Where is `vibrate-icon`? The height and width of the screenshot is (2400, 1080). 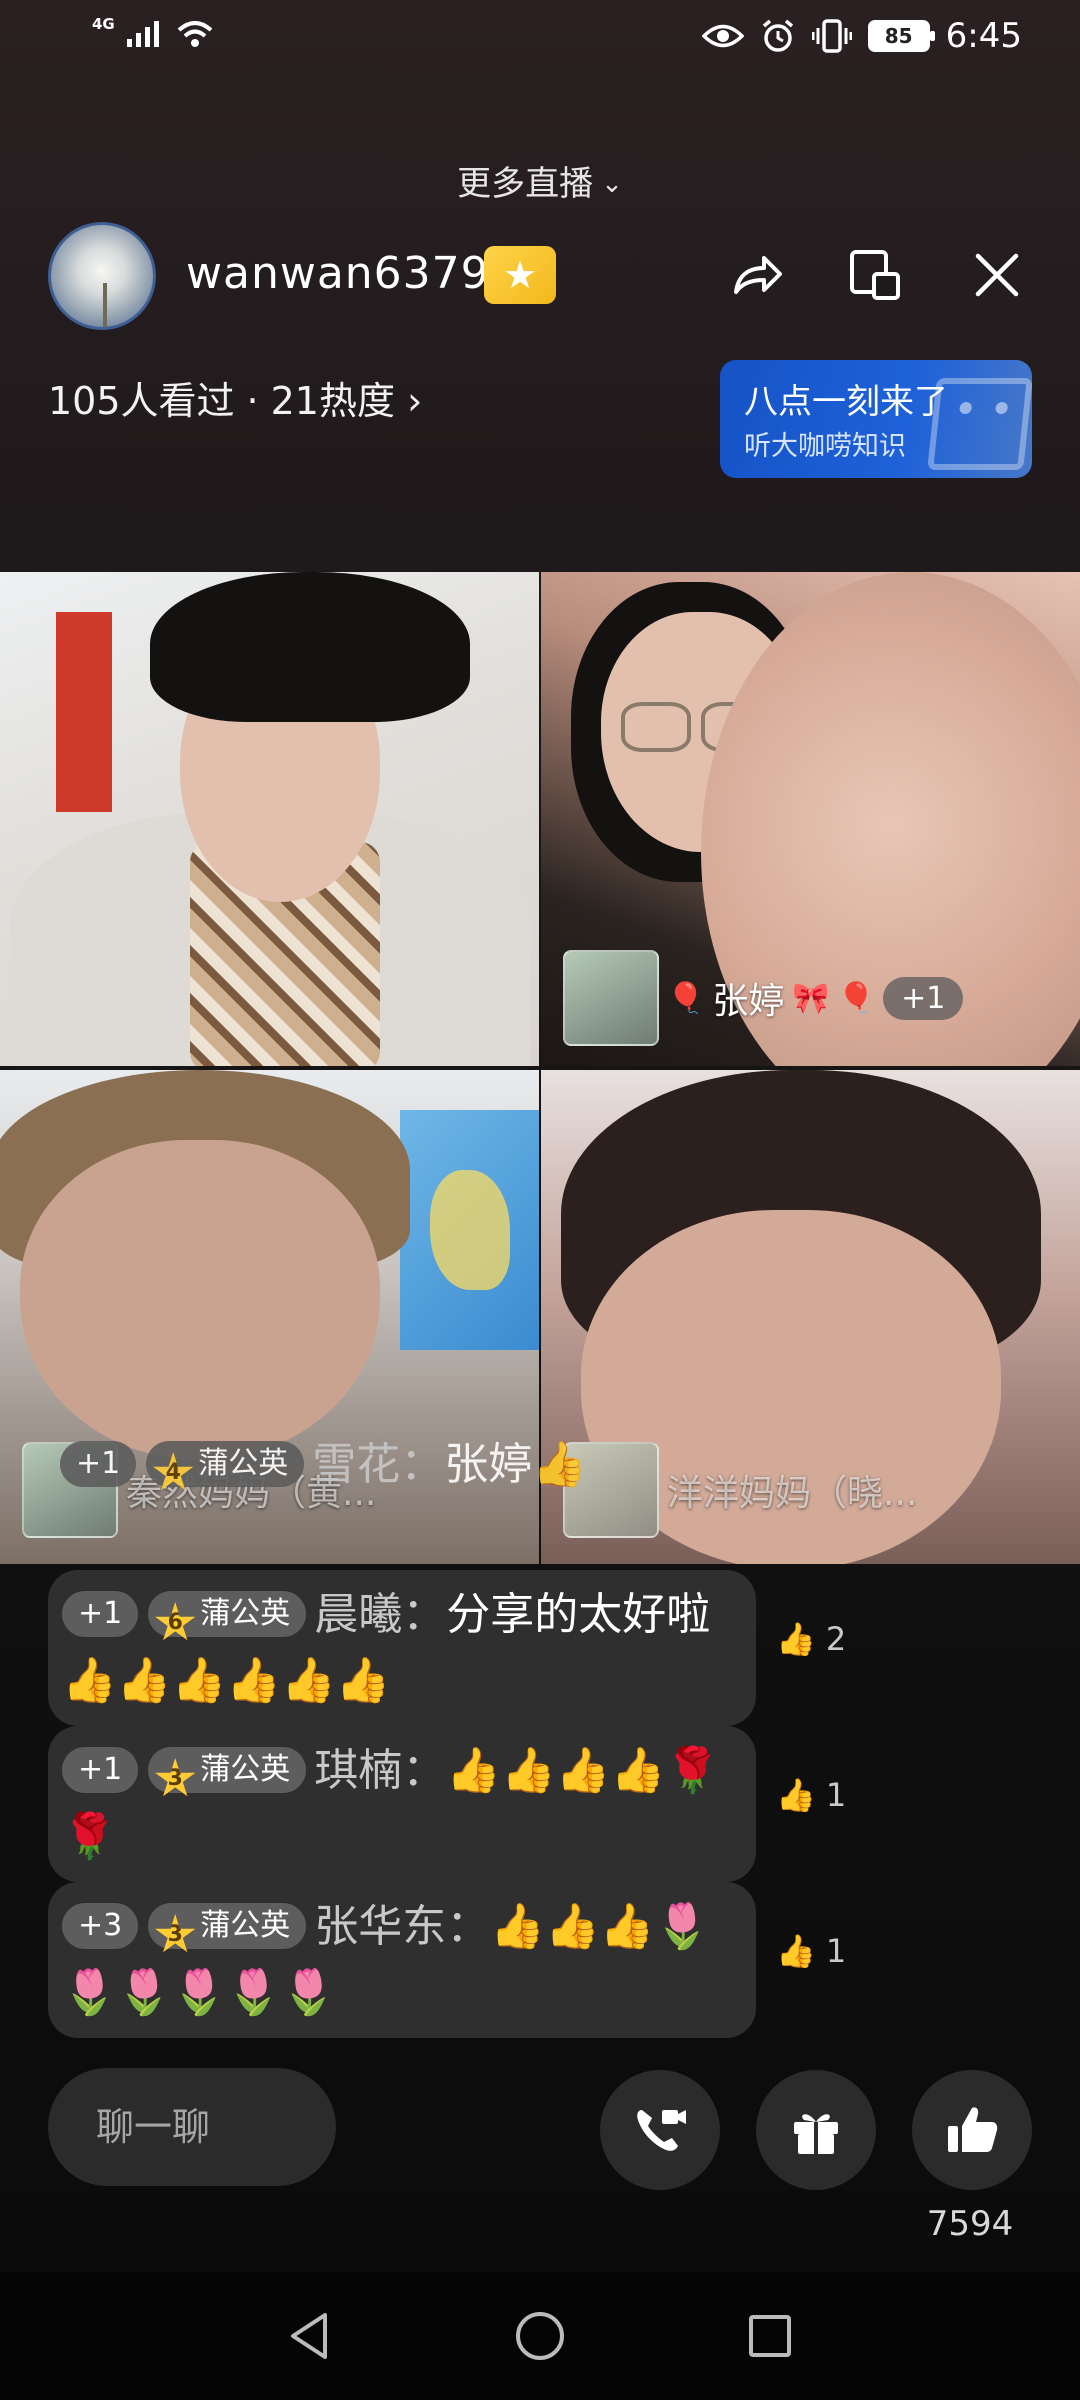 vibrate-icon is located at coordinates (831, 36).